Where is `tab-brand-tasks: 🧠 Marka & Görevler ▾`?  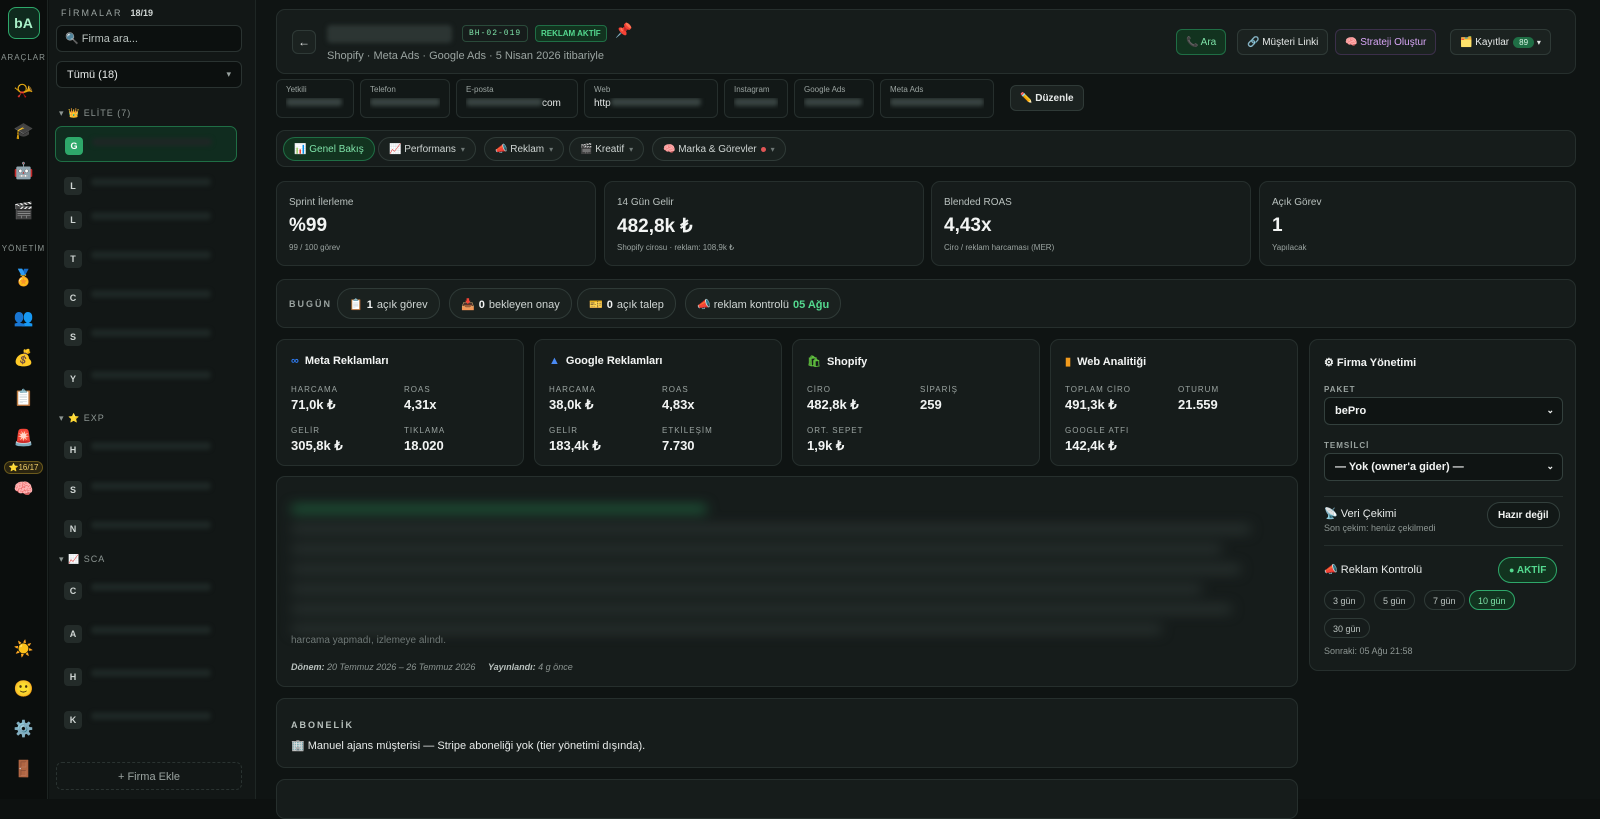 tab-brand-tasks: 🧠 Marka & Görevler ▾ is located at coordinates (719, 149).